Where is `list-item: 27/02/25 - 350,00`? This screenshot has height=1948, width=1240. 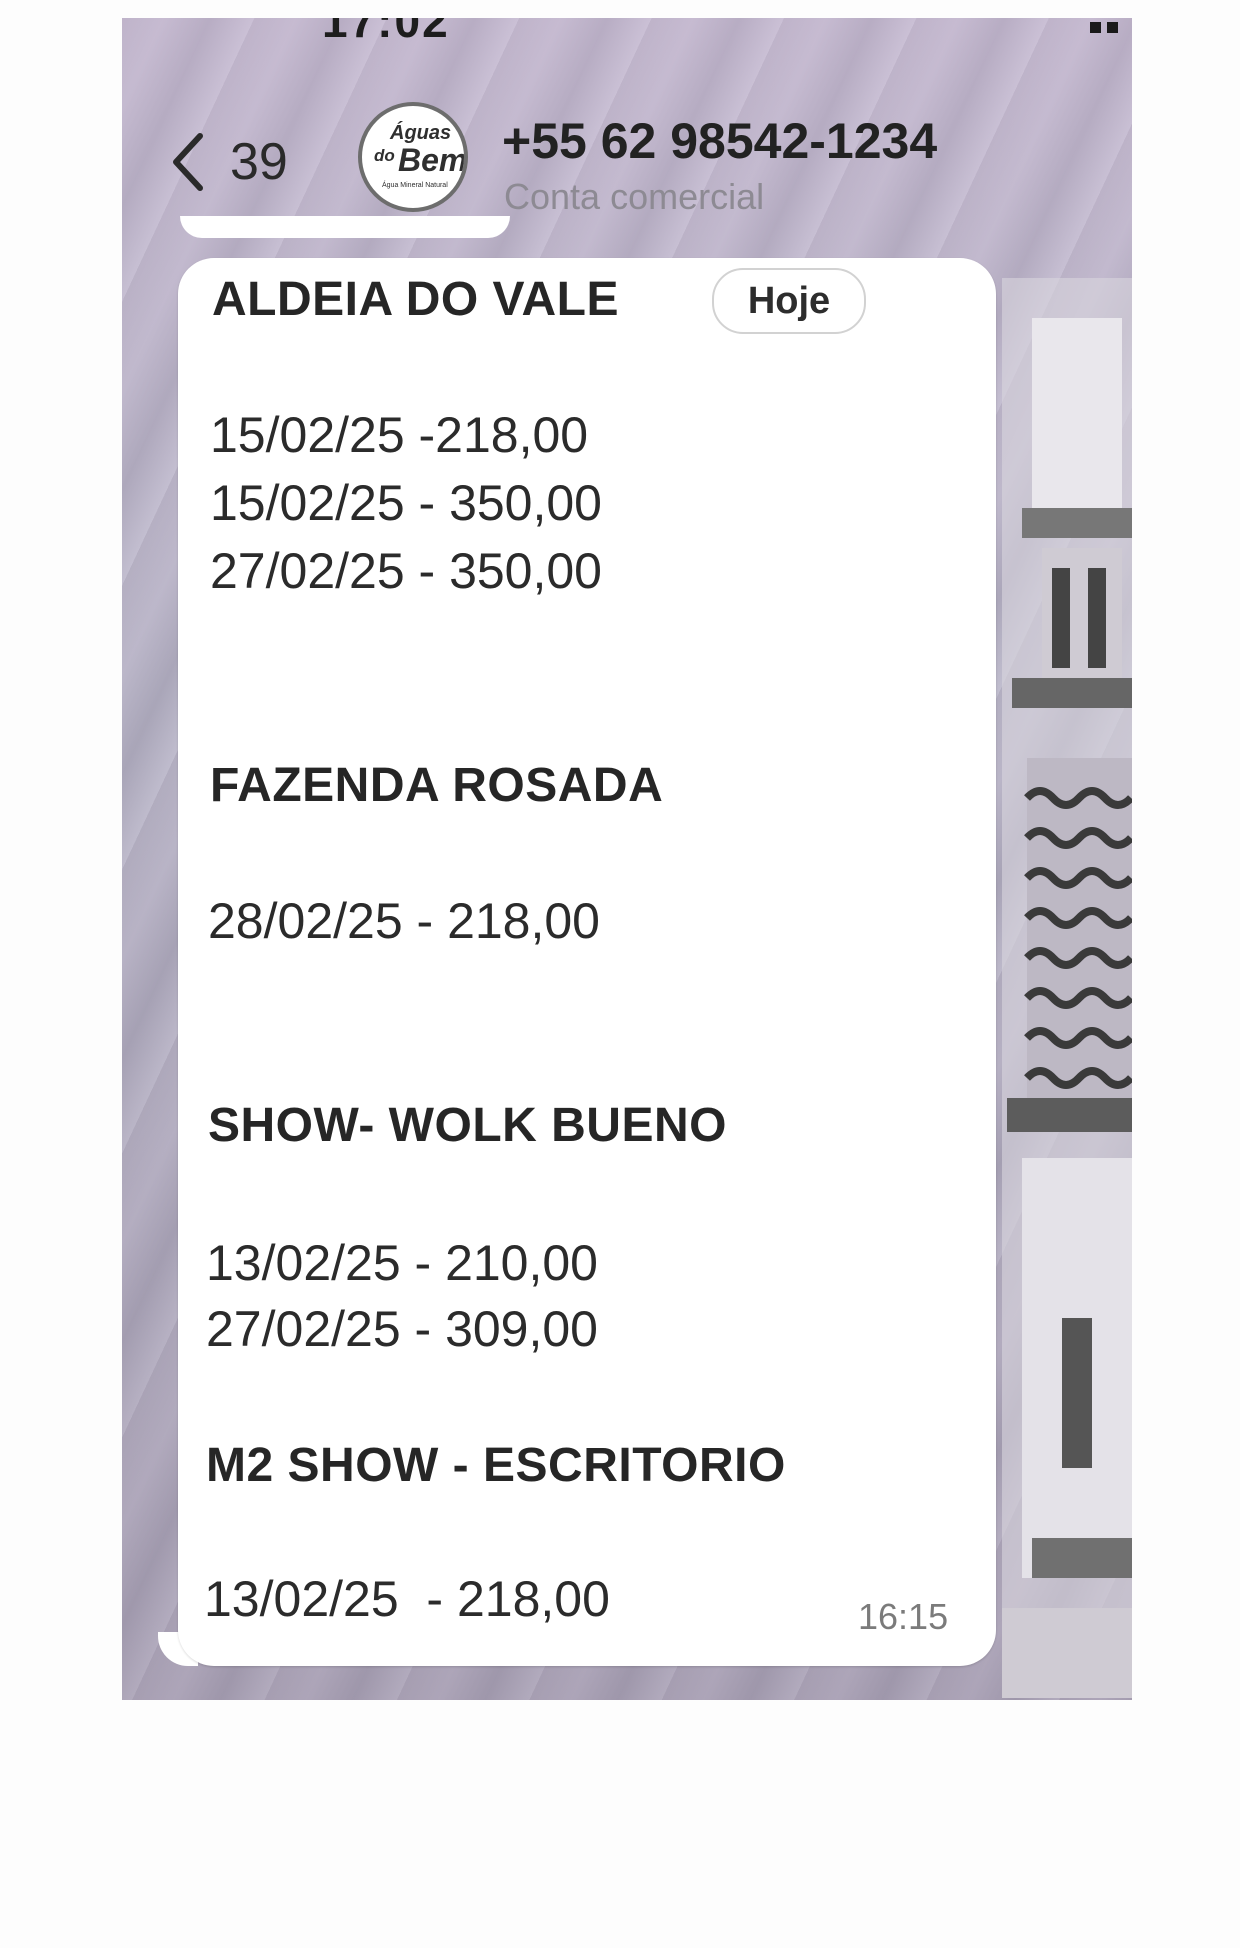 list-item: 27/02/25 - 350,00 is located at coordinates (406, 571).